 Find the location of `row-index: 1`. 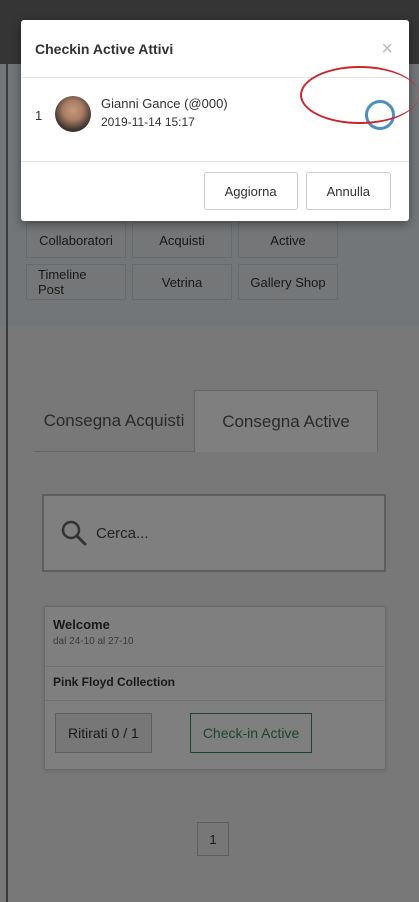

row-index: 1 is located at coordinates (39, 115).